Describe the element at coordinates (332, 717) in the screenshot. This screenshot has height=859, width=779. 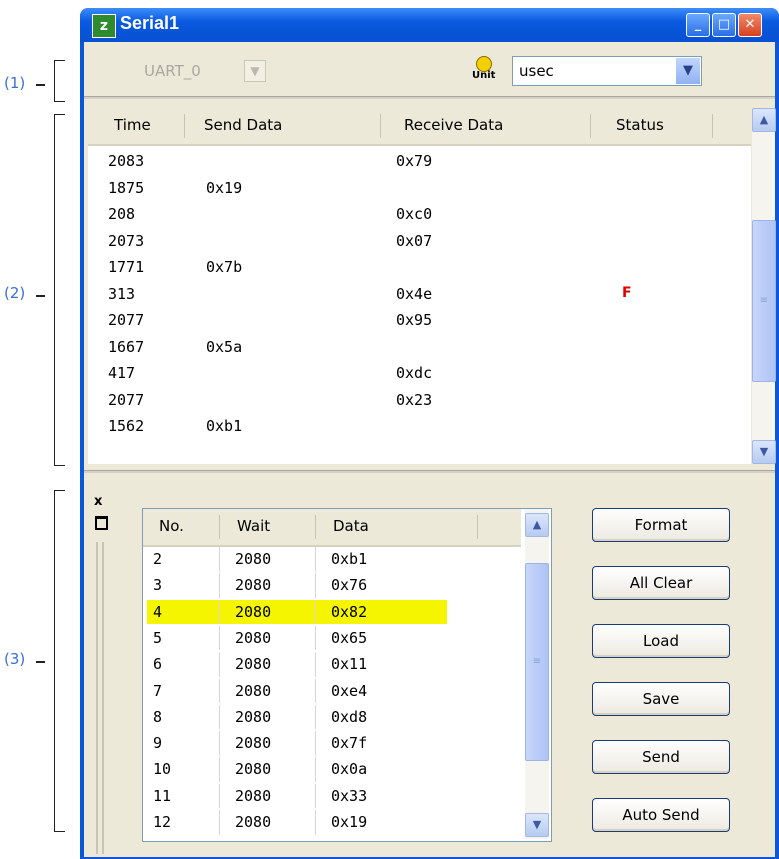
I see `send-list-row: 8 2080 0xd8` at that location.